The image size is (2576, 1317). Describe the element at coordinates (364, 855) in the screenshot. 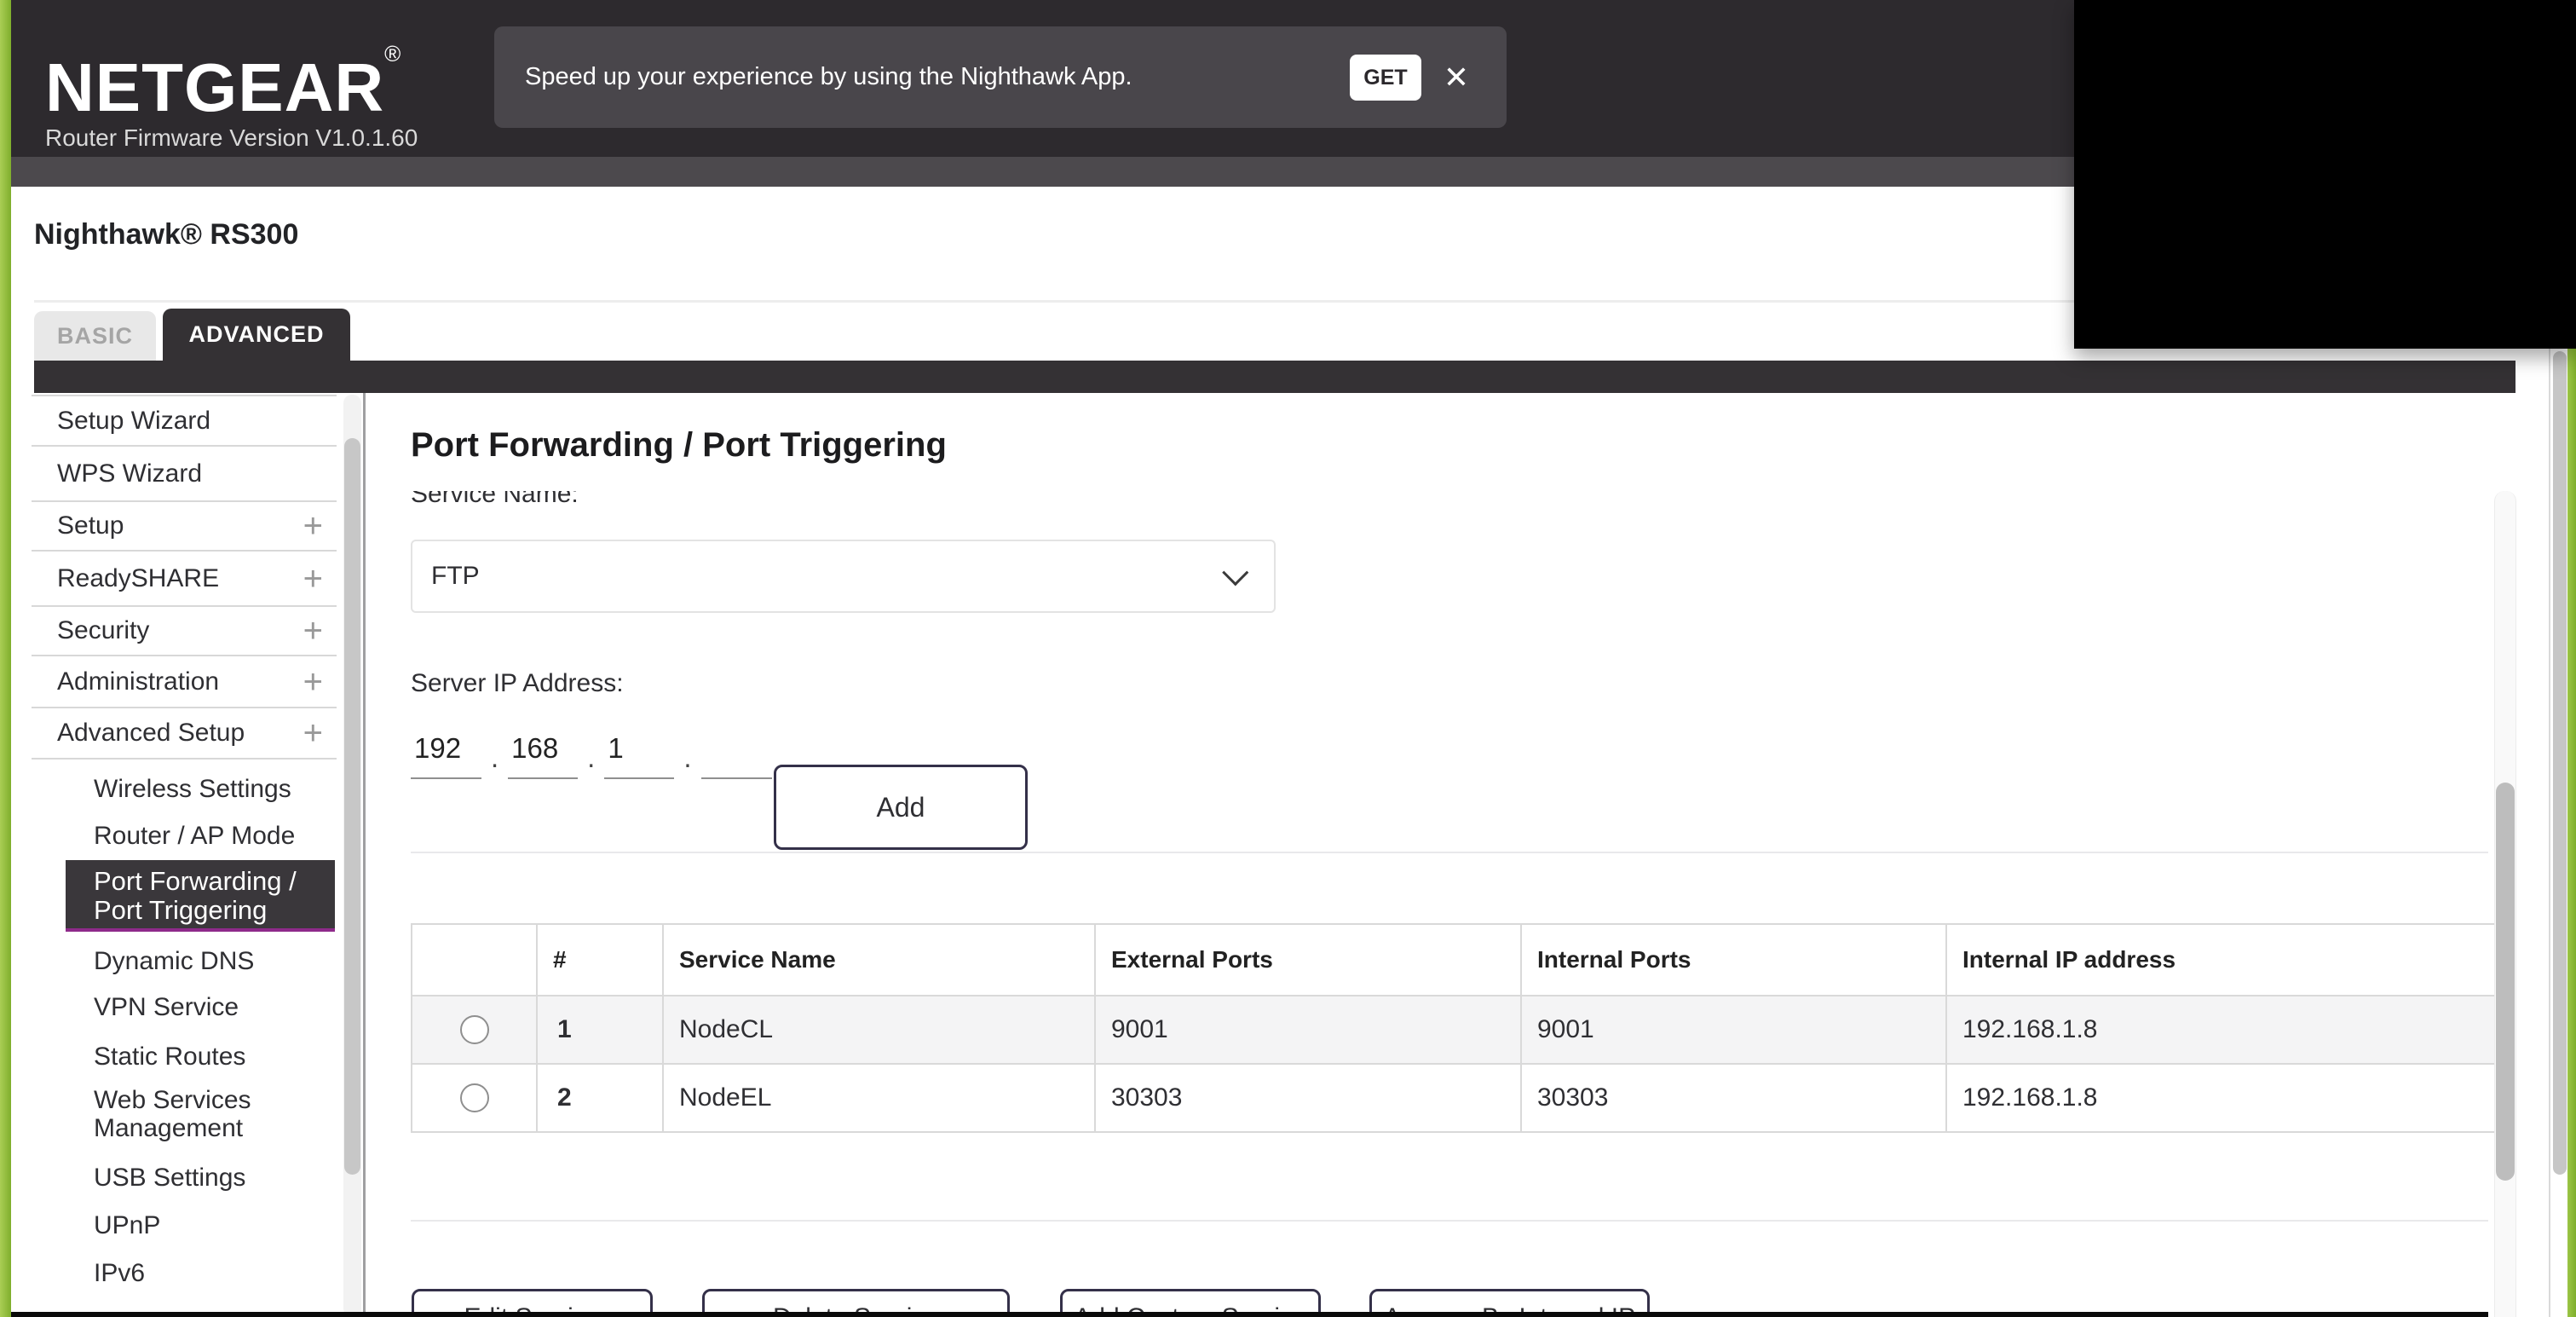

I see `sidebar-content-divider` at that location.